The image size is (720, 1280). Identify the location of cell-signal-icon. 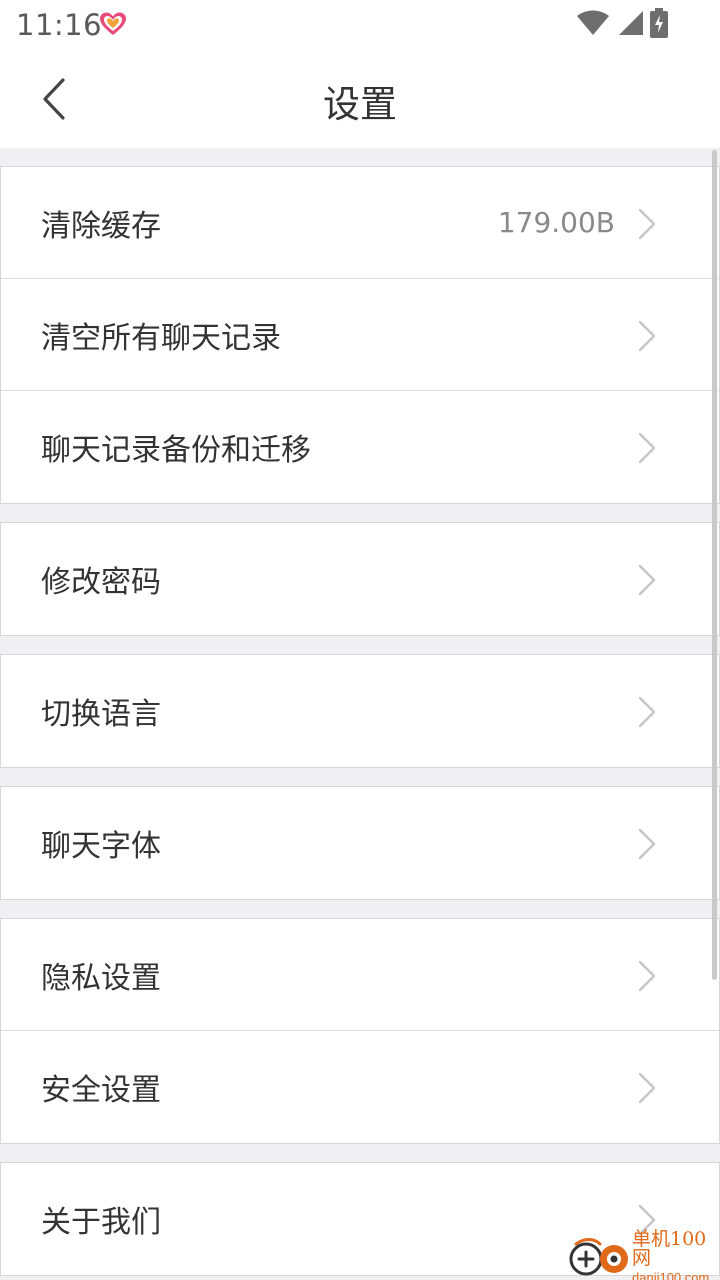
(630, 25).